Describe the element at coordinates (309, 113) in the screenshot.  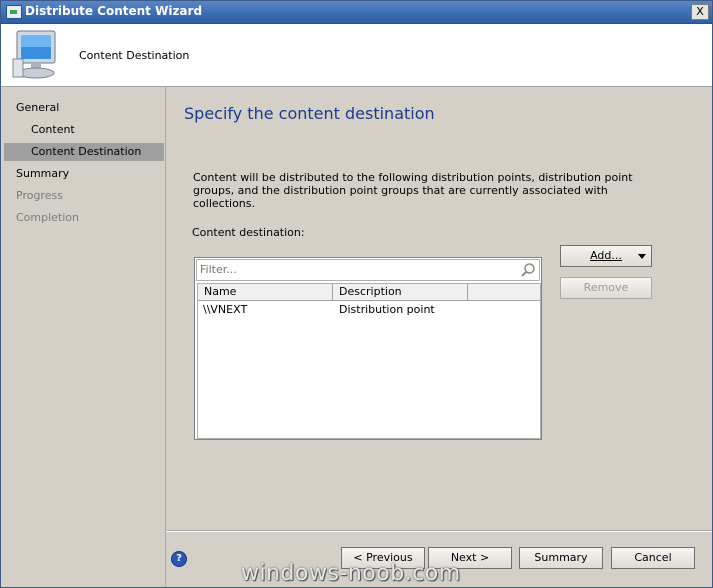
I see `page-heading: Specify the content destination` at that location.